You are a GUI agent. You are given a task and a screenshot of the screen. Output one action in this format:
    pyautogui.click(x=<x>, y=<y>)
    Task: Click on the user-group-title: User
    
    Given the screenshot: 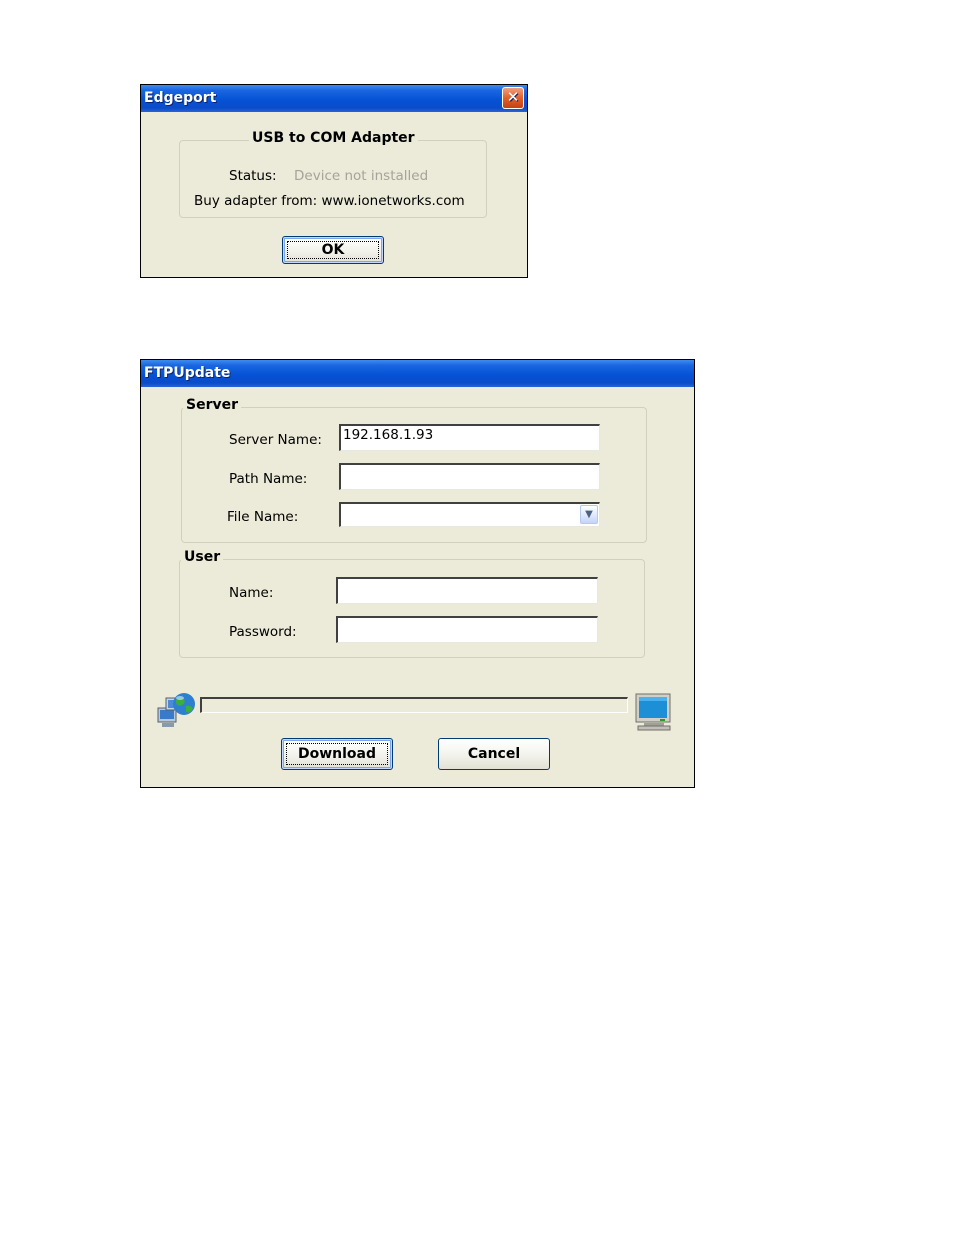 What is the action you would take?
    pyautogui.click(x=202, y=557)
    